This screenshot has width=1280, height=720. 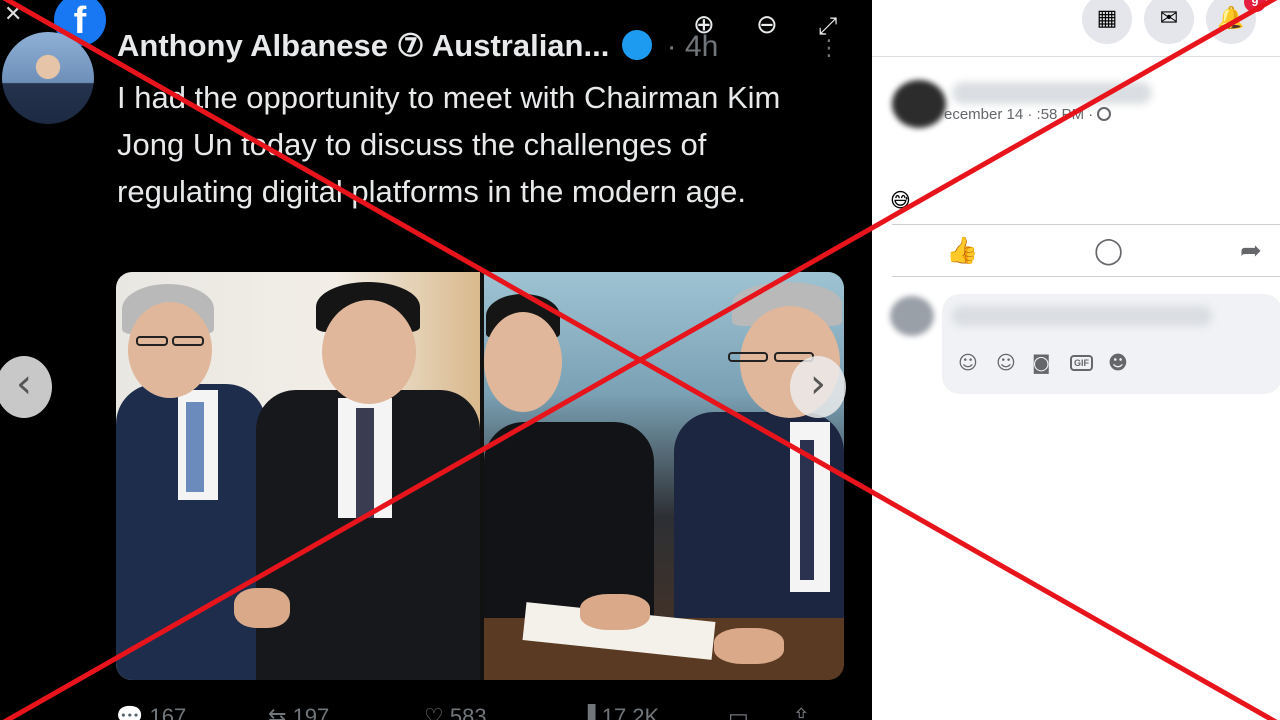 What do you see at coordinates (1041, 363) in the screenshot?
I see `camera-icon: ◙` at bounding box center [1041, 363].